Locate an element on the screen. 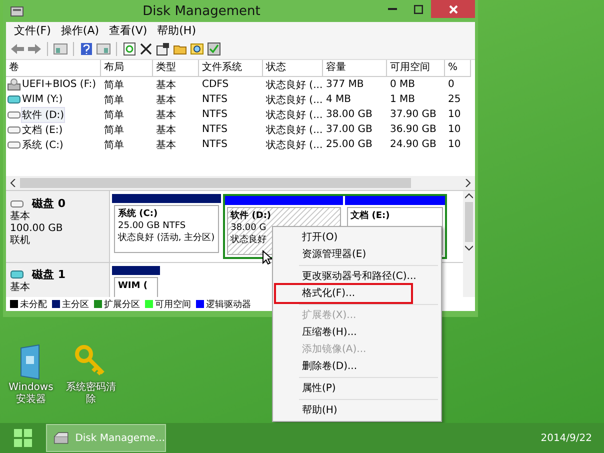 Image resolution: width=604 pixels, height=453 pixels. table-cell-text: 24.90 GB is located at coordinates (413, 144).